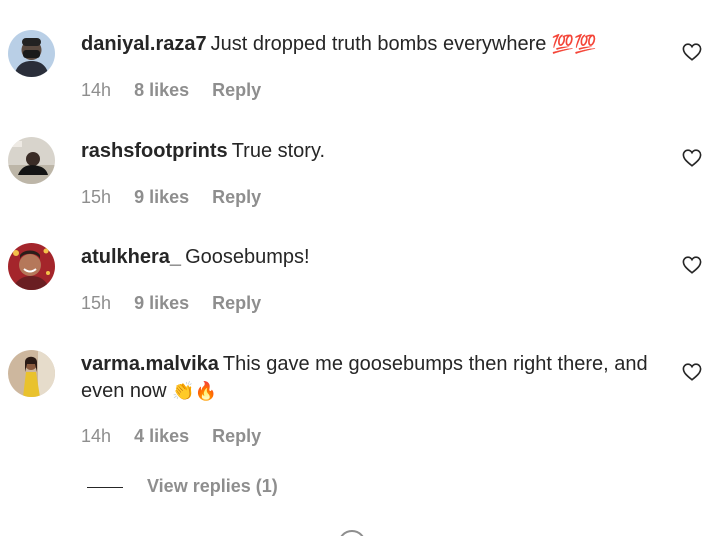 The height and width of the screenshot is (536, 720). I want to click on likes-count: 8 likes, so click(161, 90).